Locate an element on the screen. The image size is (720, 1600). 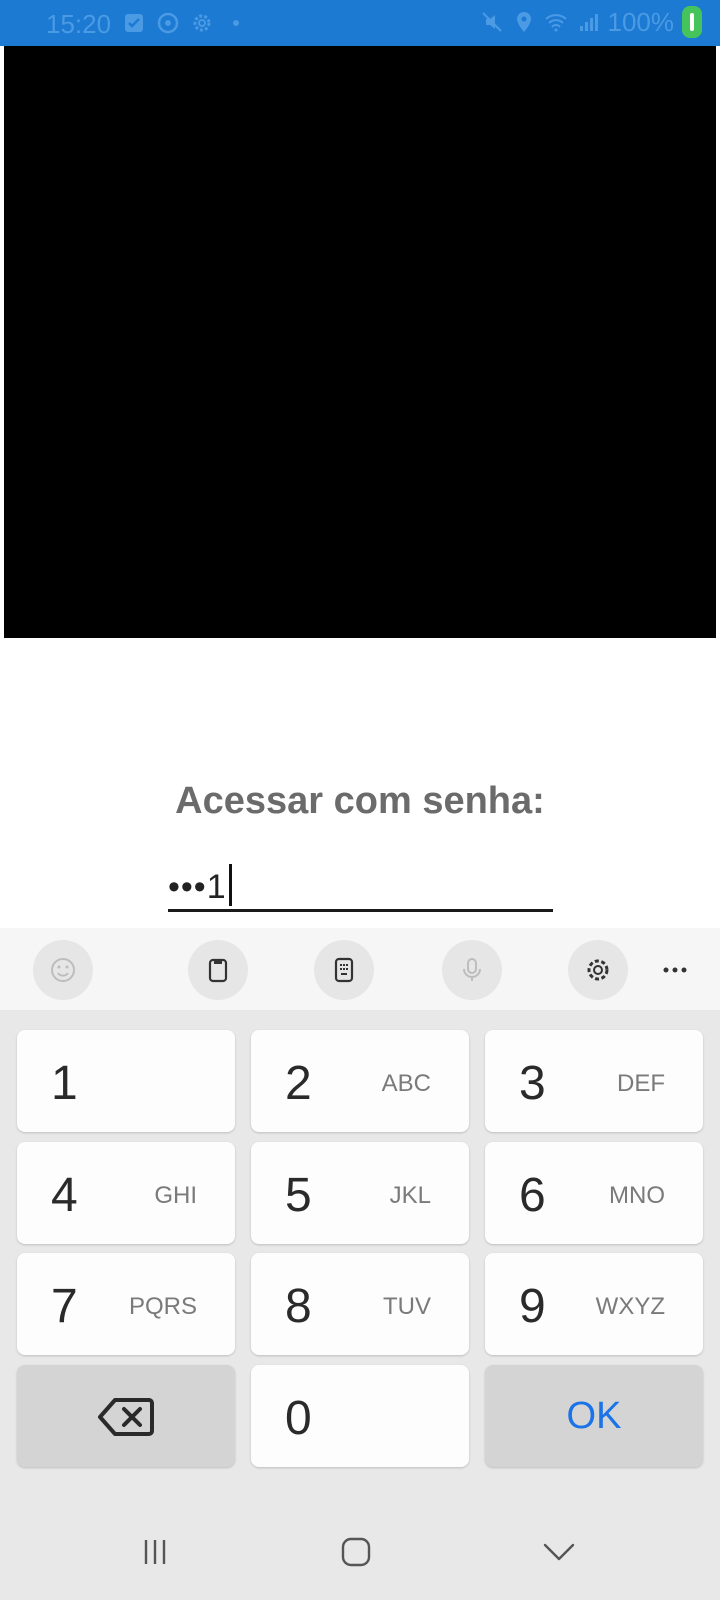
keyboard-settings-button is located at coordinates (598, 970).